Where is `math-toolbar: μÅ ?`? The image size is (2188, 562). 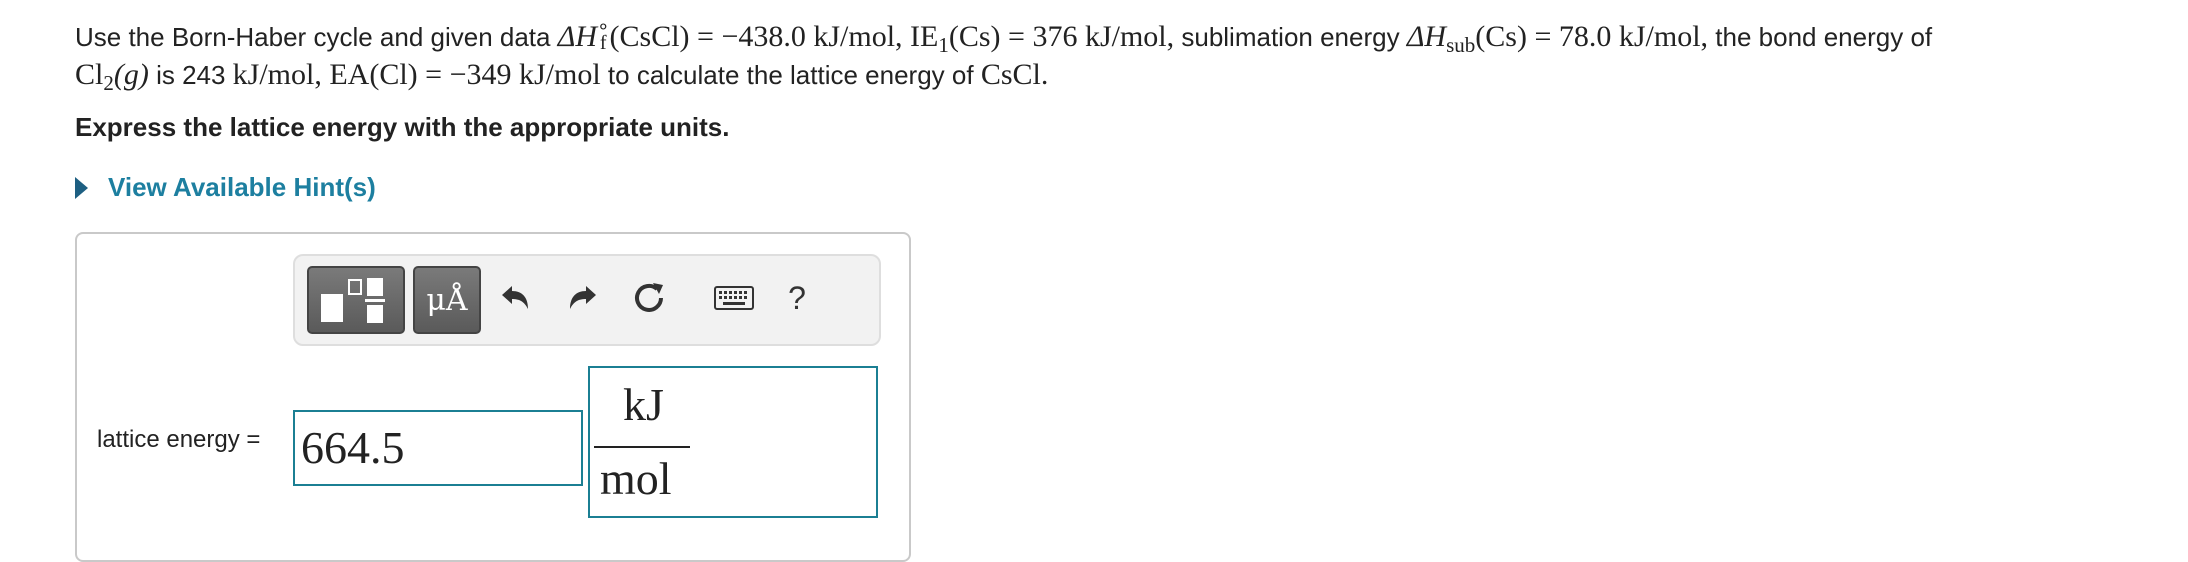
math-toolbar: μÅ ? is located at coordinates (587, 300).